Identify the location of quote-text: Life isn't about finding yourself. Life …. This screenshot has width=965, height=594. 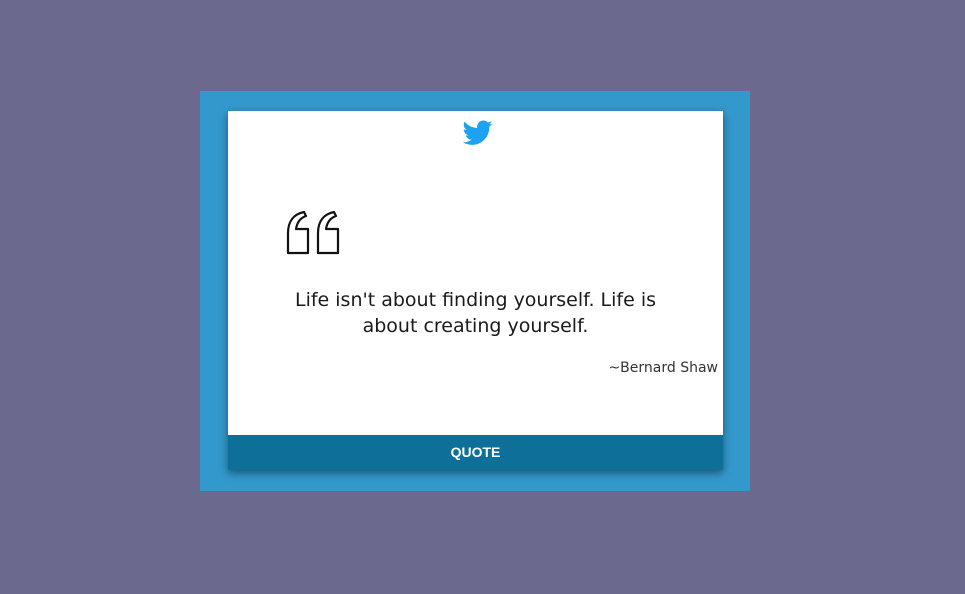
(475, 313).